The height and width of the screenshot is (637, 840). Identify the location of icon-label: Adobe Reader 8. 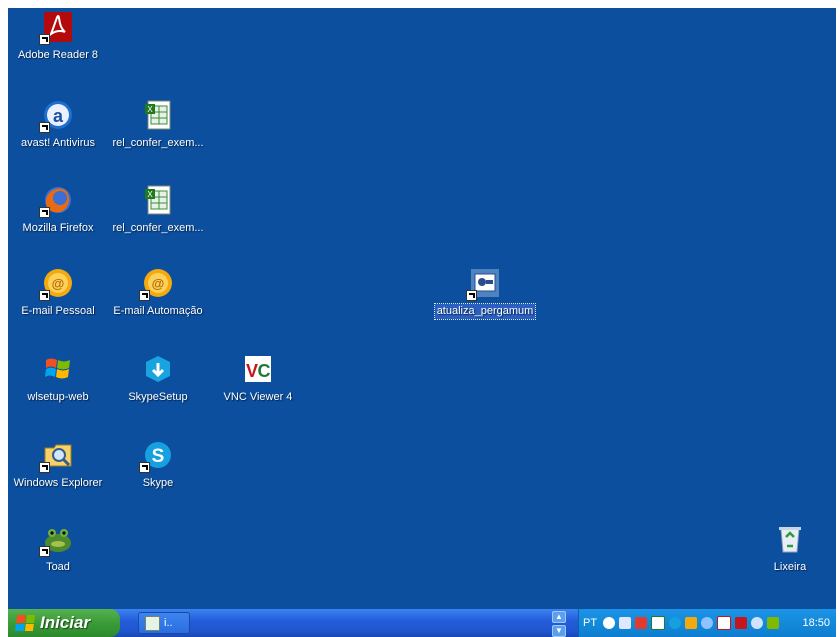
(58, 55).